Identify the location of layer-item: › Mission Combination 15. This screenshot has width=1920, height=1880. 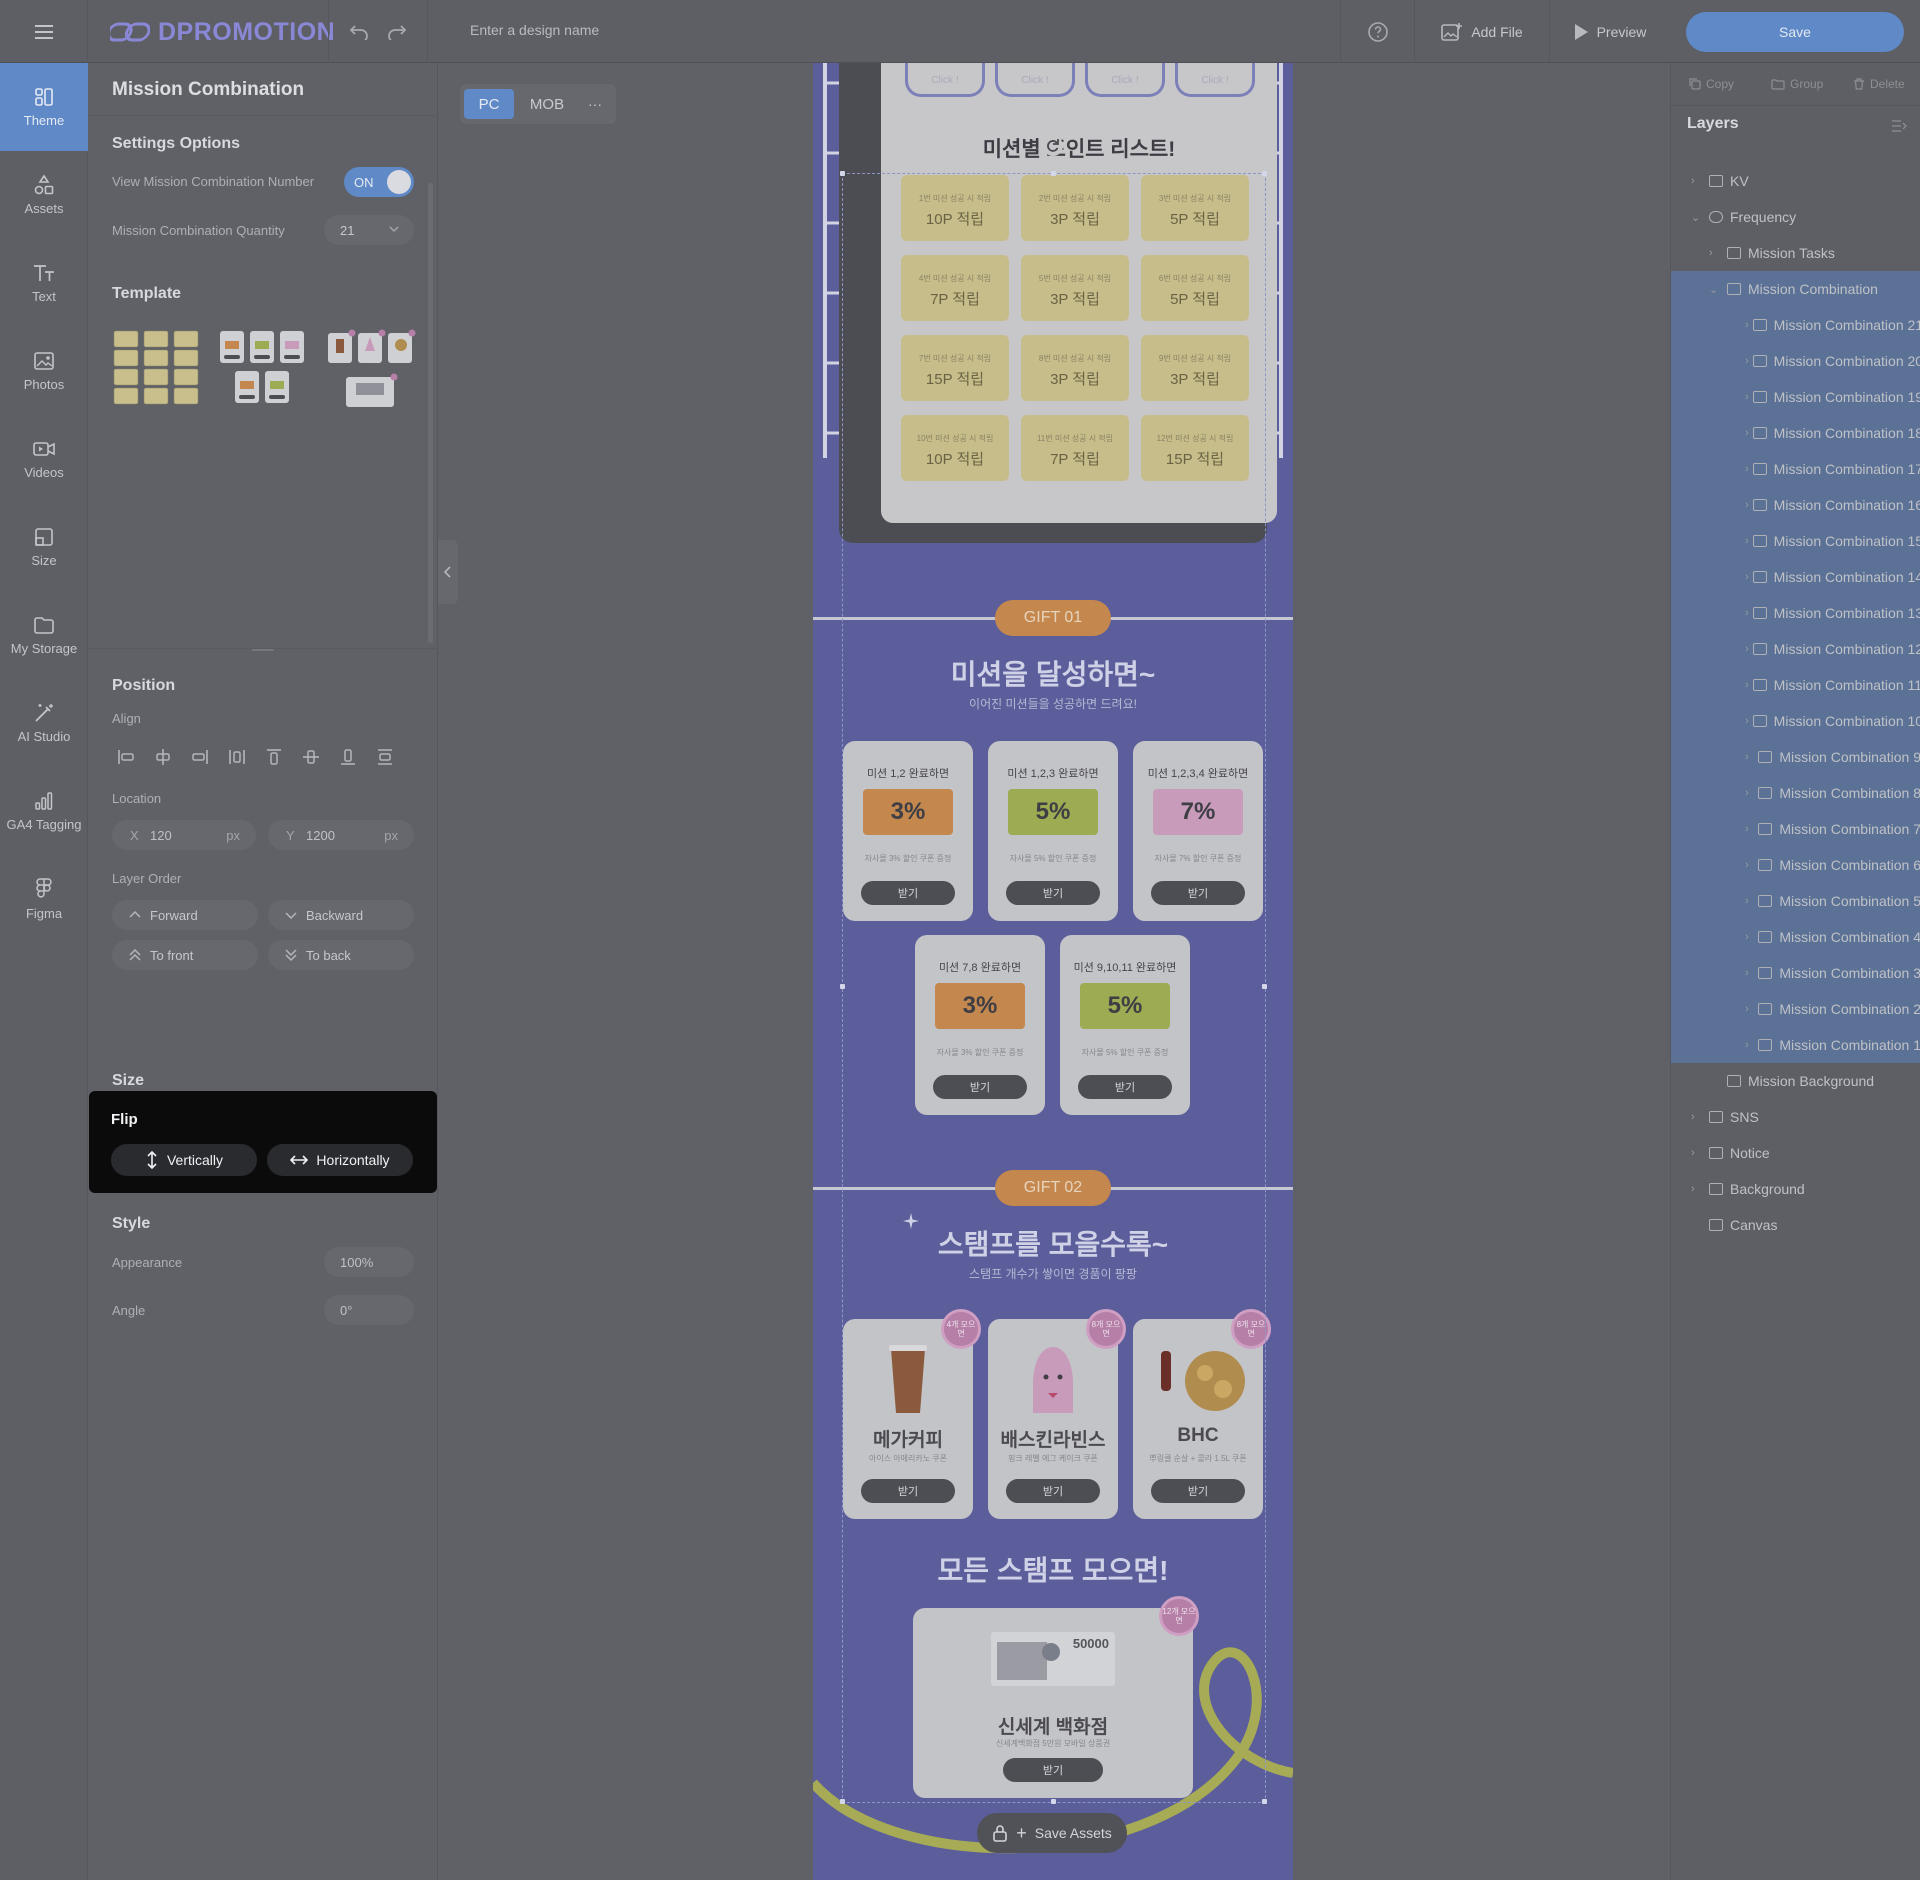
(1795, 541).